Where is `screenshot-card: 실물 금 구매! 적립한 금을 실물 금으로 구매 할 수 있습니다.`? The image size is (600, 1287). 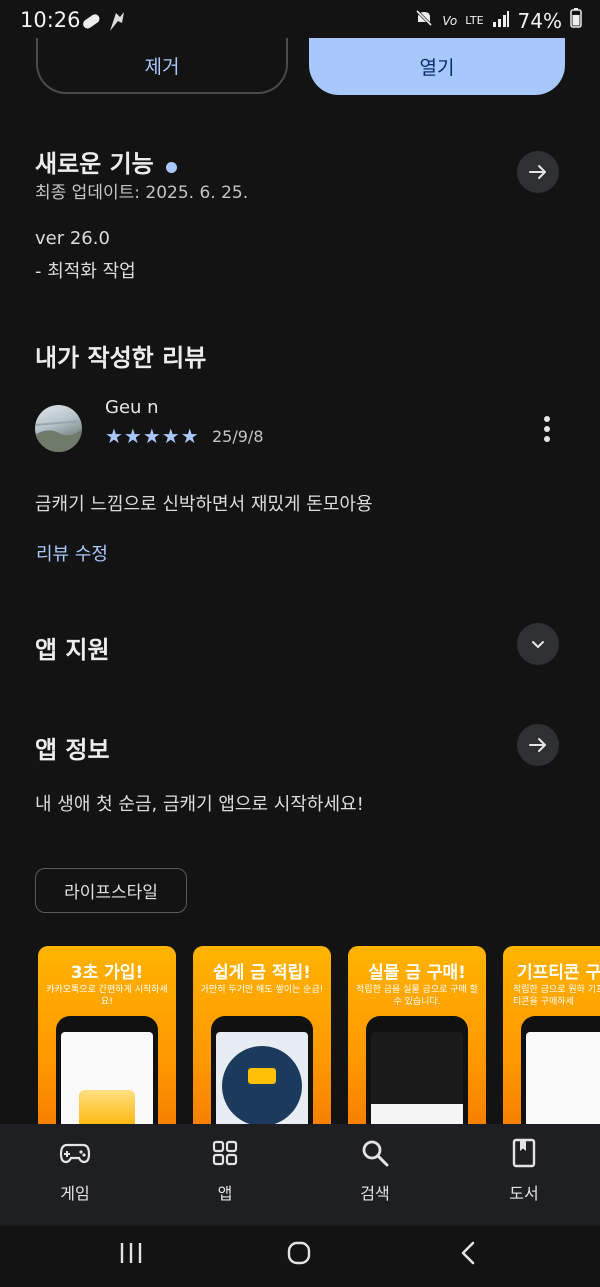
screenshot-card: 실물 금 구매! 적립한 금을 실물 금으로 구매 할 수 있습니다. is located at coordinates (417, 1041).